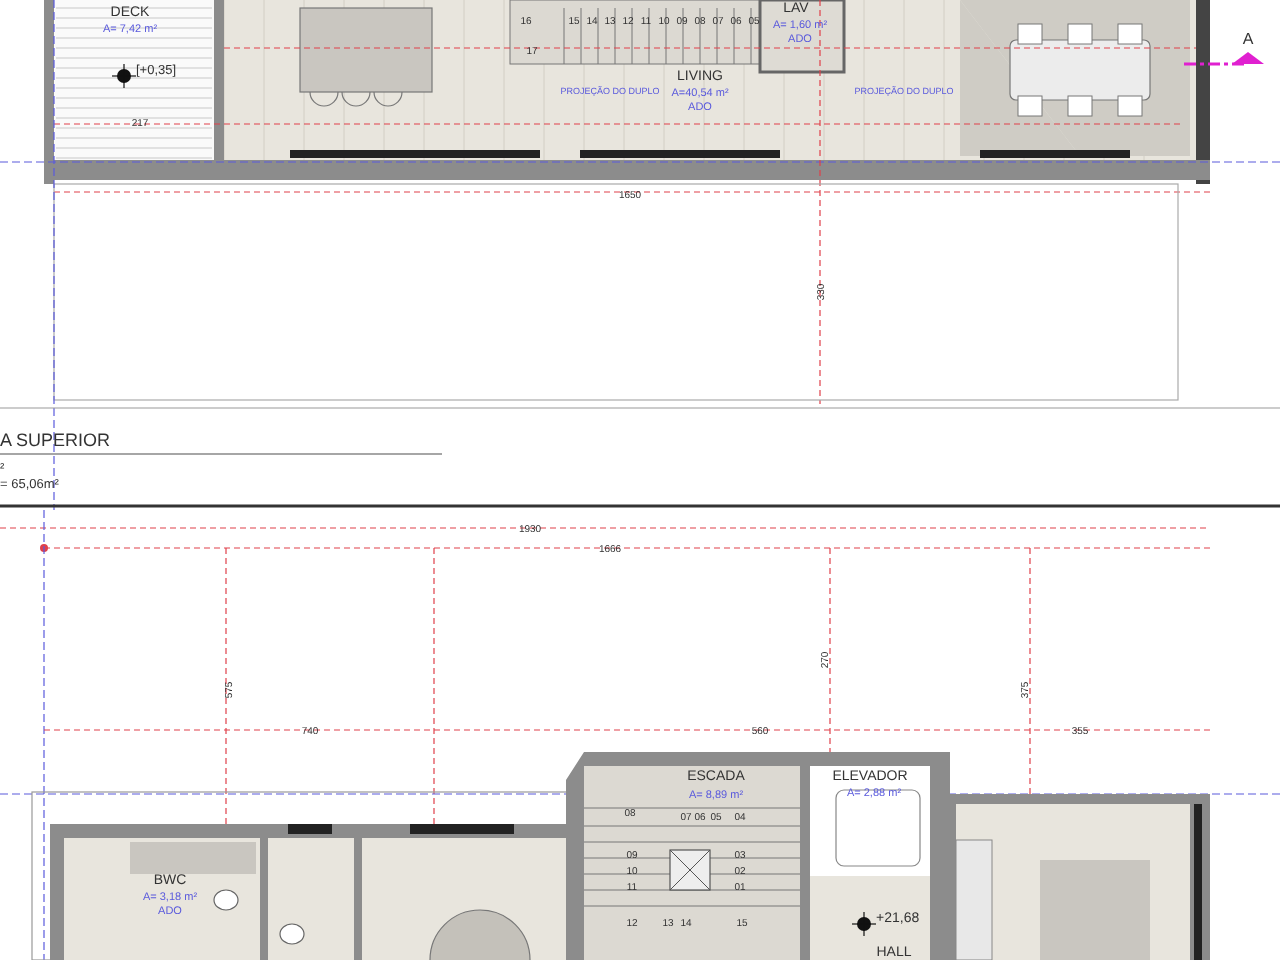 The width and height of the screenshot is (1280, 960). Describe the element at coordinates (1224, 59) in the screenshot. I see `section-arrow-icon` at that location.